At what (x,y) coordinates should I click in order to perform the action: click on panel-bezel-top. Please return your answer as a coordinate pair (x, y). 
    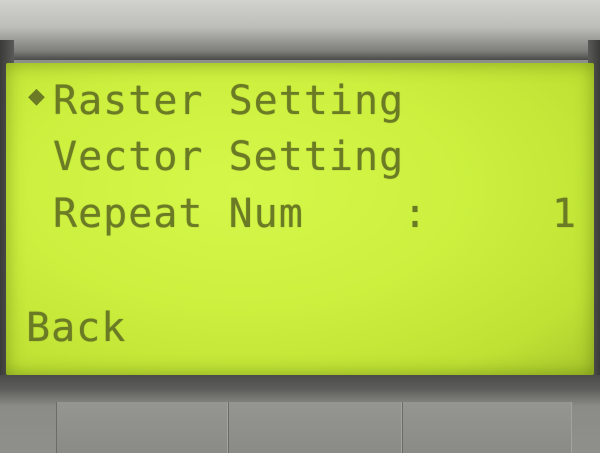
    Looking at the image, I should click on (300, 30).